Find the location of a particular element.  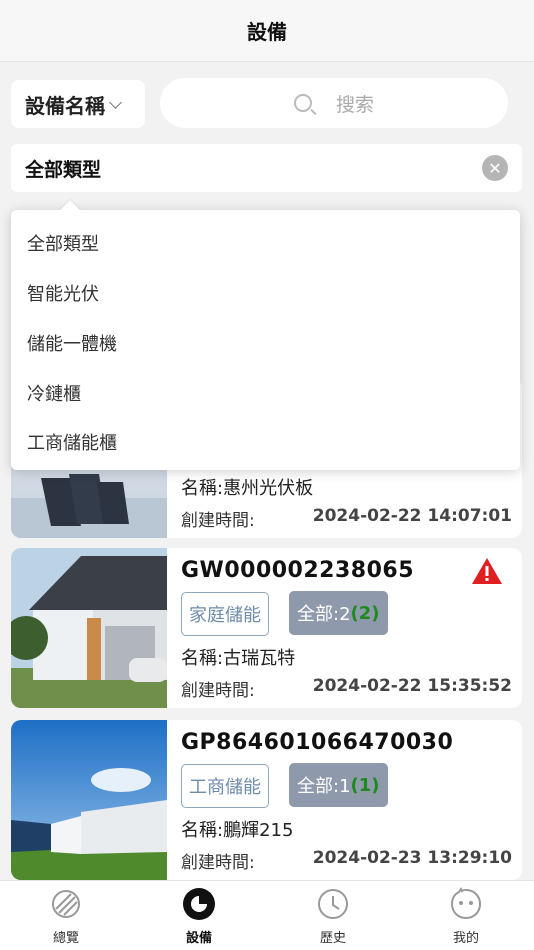

created-time-value: 2024-02-22 15:35:52 is located at coordinates (412, 686).